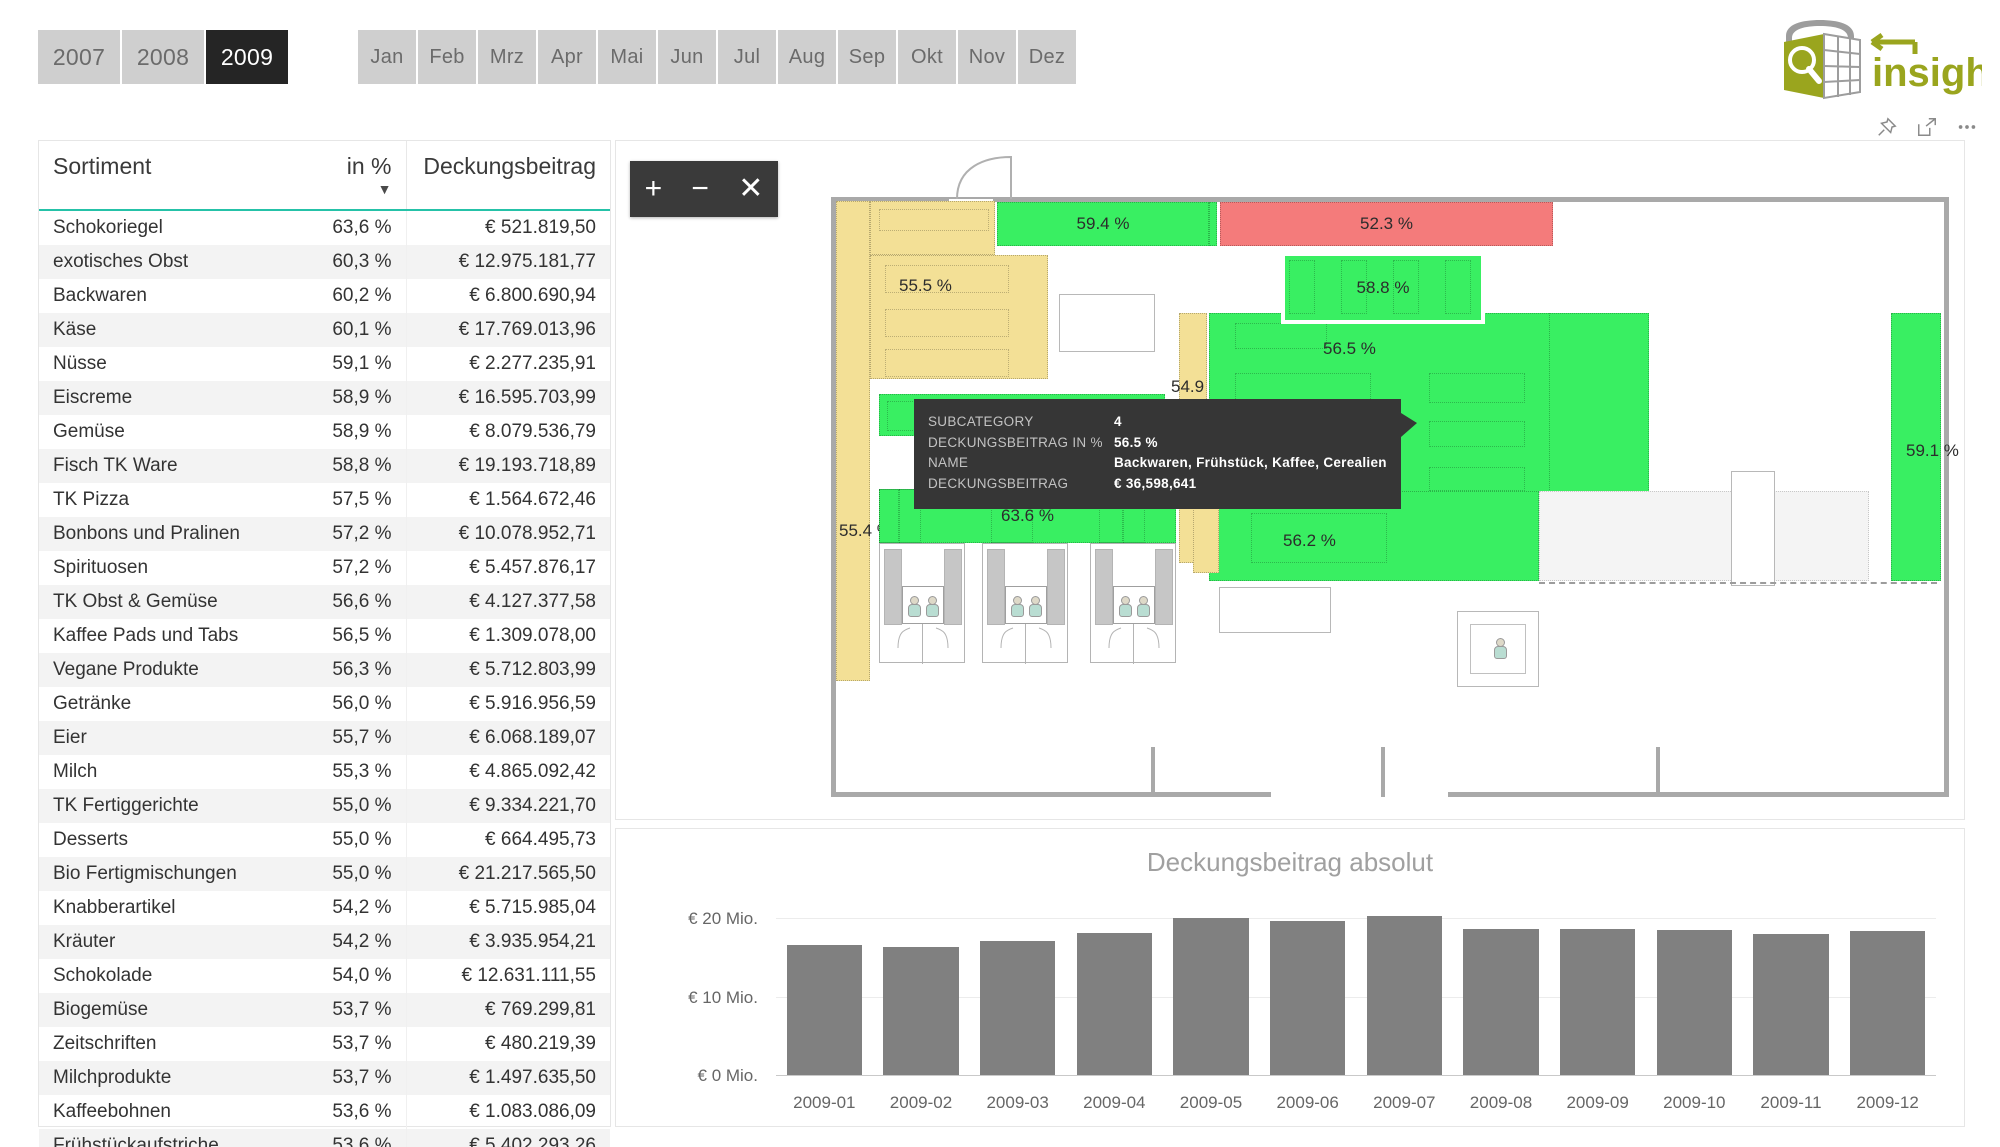 This screenshot has height=1147, width=2000. I want to click on zone-right-neutral, so click(1704, 536).